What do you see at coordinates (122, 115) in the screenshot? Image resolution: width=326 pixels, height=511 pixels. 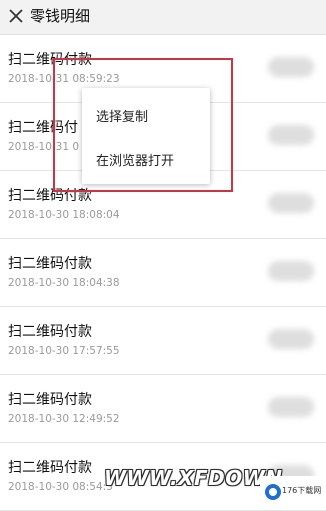 I see `menu-item-select-copy: 选择复制` at bounding box center [122, 115].